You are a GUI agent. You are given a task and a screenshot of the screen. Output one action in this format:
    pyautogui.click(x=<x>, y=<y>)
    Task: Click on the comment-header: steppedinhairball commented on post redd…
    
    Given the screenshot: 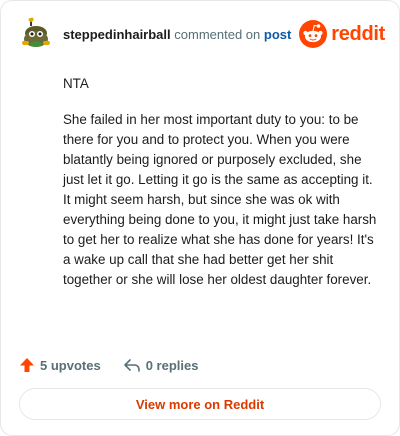 What is the action you would take?
    pyautogui.click(x=202, y=34)
    